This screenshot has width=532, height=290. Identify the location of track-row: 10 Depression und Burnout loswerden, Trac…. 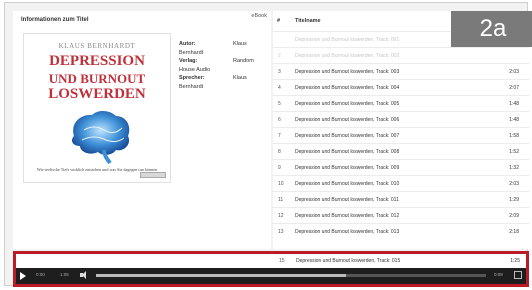
(401, 183).